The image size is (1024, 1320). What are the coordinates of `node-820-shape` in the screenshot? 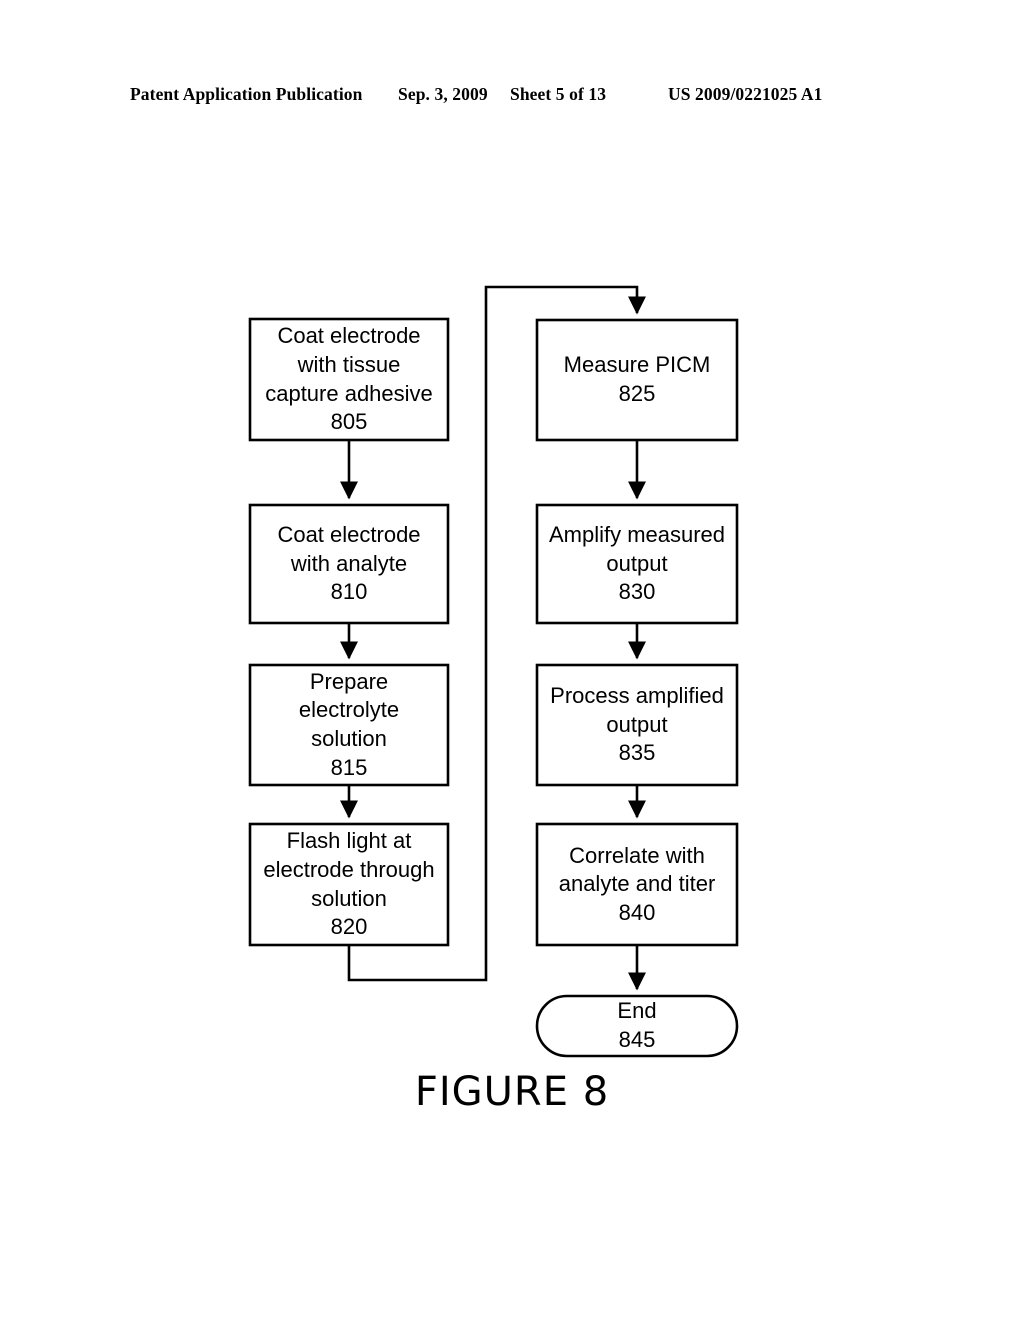 It's located at (349, 884).